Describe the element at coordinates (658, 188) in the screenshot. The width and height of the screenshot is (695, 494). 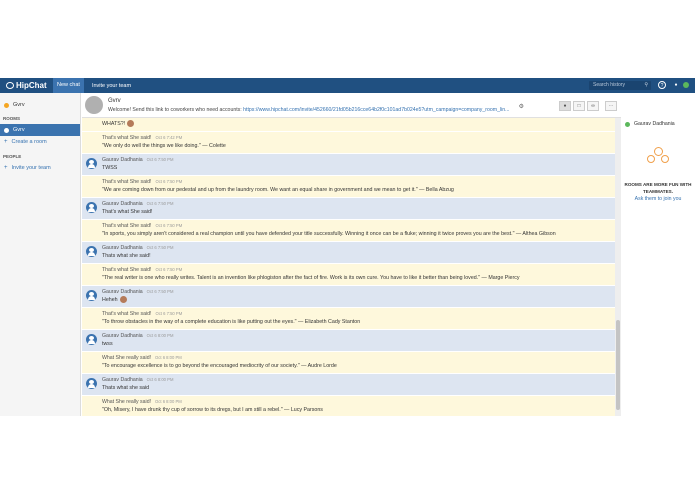
I see `invite-cta-text: ROOMS ARE MORE FUN WITH TEAMMATES.` at that location.